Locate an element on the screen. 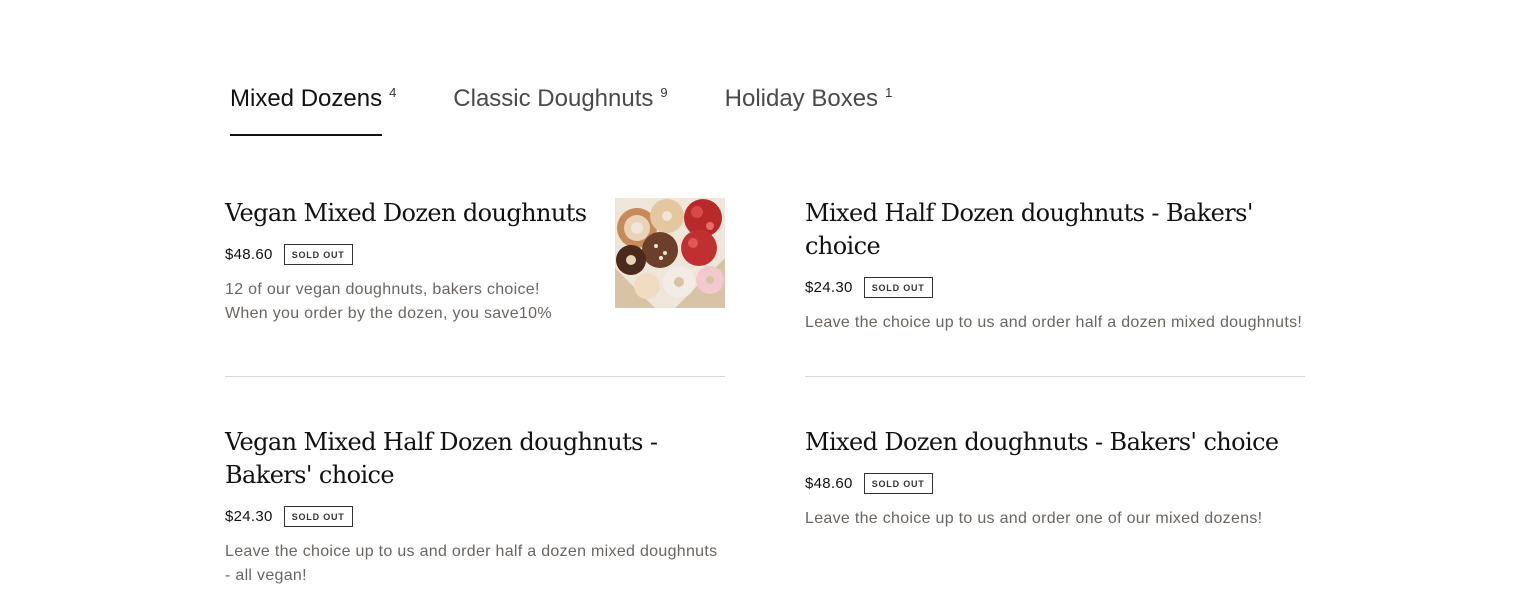  tab-mixed-dozens: Mixed Dozens 4 is located at coordinates (313, 110).